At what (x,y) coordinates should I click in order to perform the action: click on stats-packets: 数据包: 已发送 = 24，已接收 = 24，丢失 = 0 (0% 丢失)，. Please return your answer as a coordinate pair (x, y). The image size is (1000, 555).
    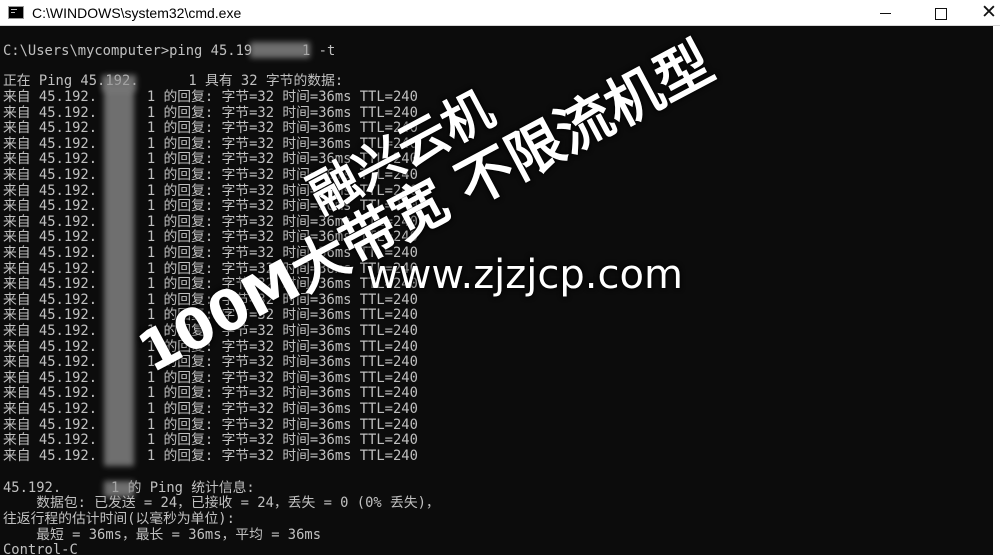
    Looking at the image, I should click on (221, 503).